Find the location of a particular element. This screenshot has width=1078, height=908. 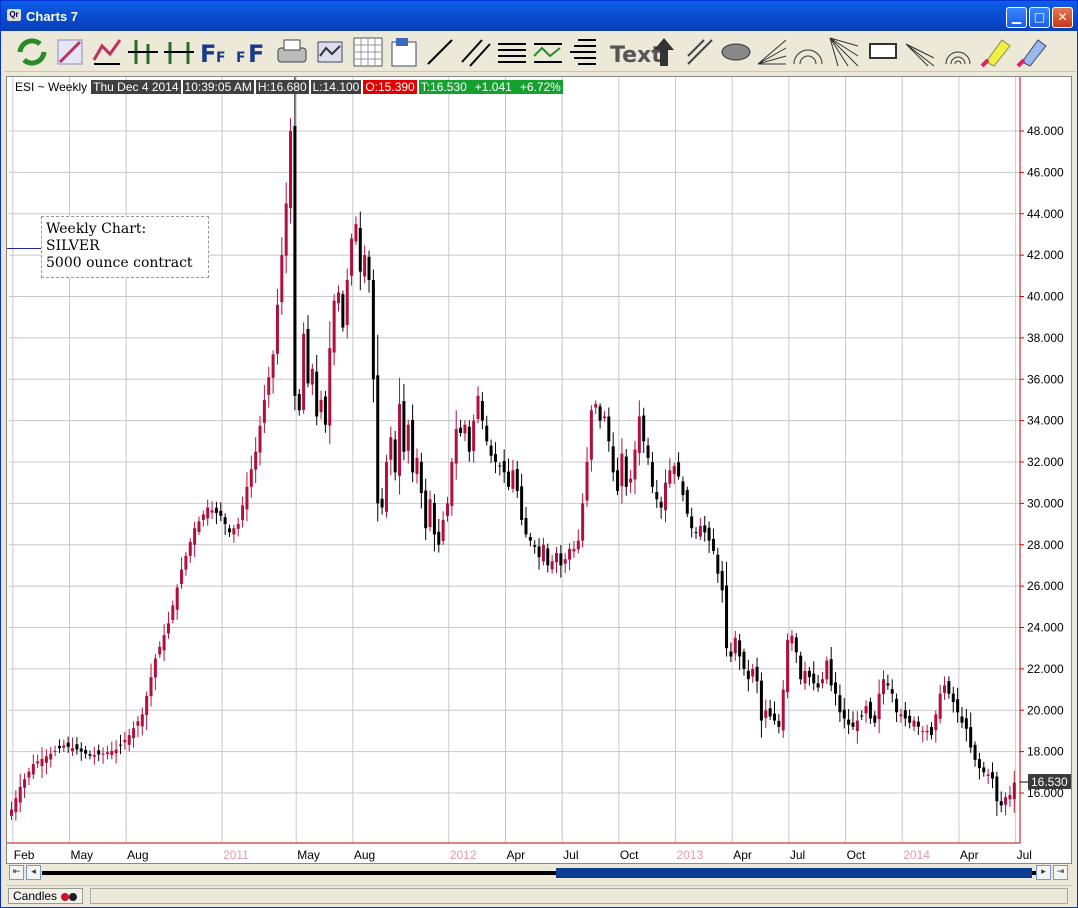

scroll-right-button: ▸ is located at coordinates (1043, 872).